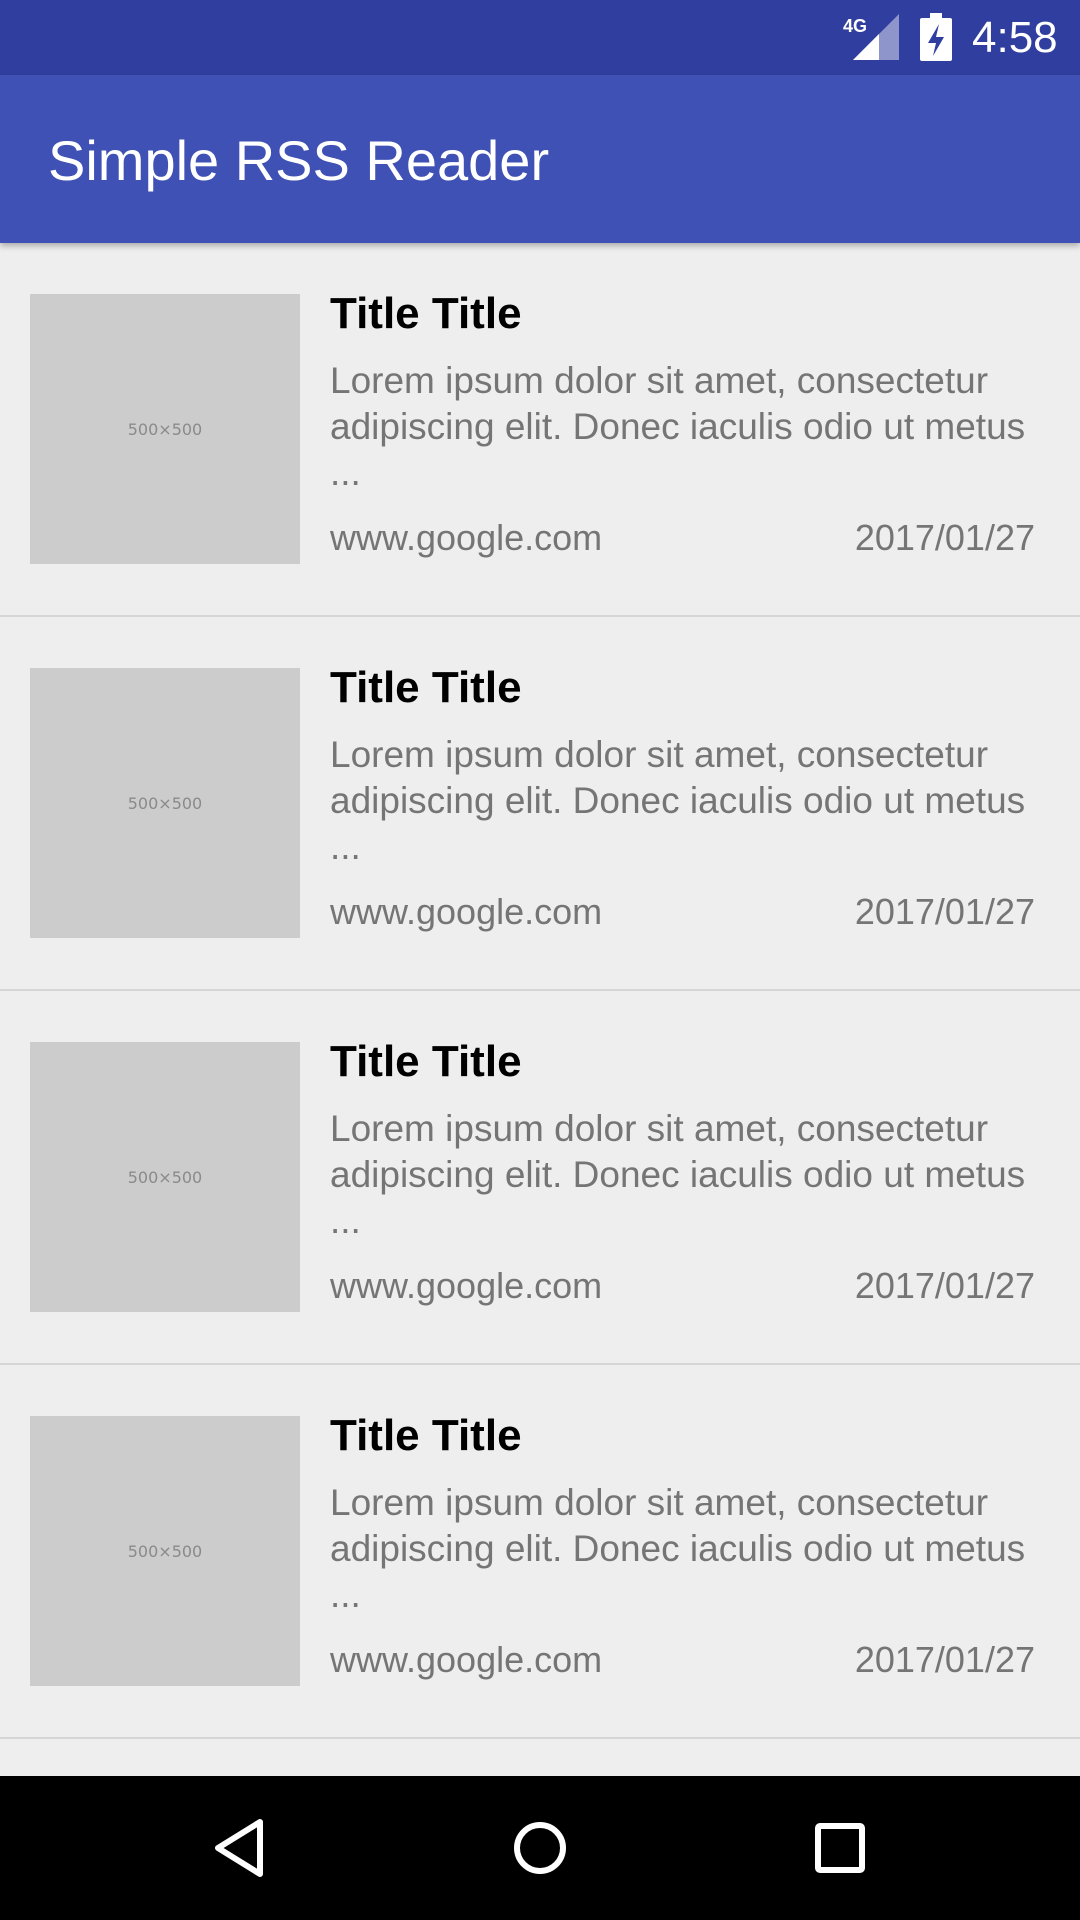 The height and width of the screenshot is (1920, 1080). I want to click on back-icon, so click(239, 1848).